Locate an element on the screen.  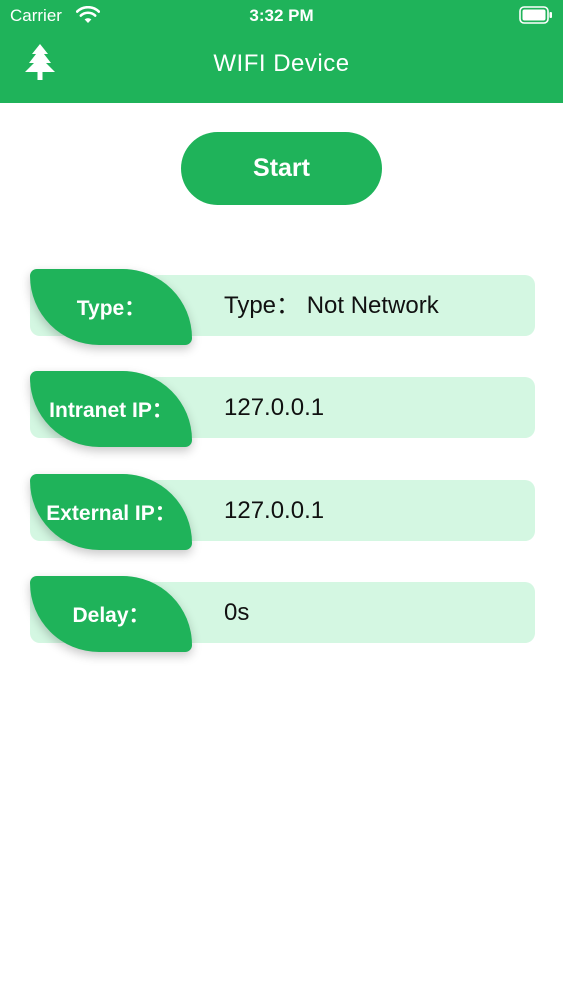
type-value: Type： Not Network is located at coordinates (331, 305).